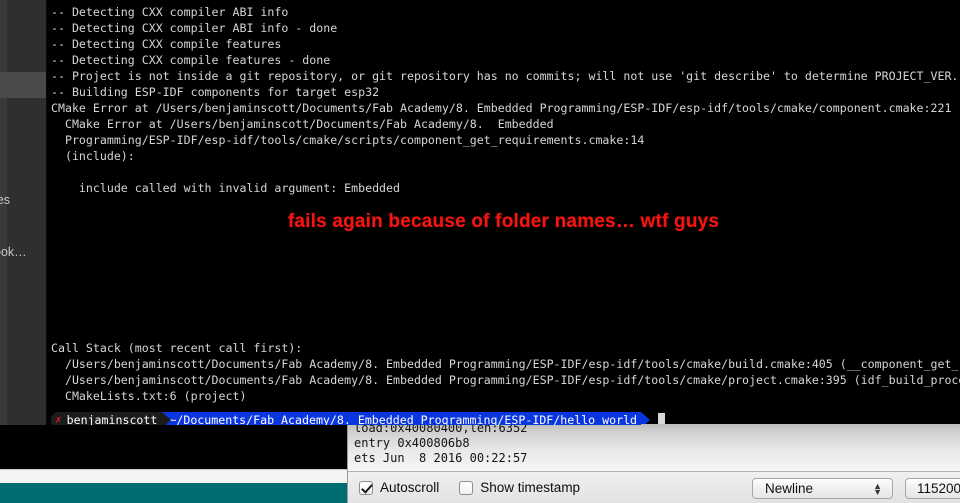 The image size is (960, 503). Describe the element at coordinates (441, 458) in the screenshot. I see `serial-line: ets Jun 8 2016 00:22:57` at that location.